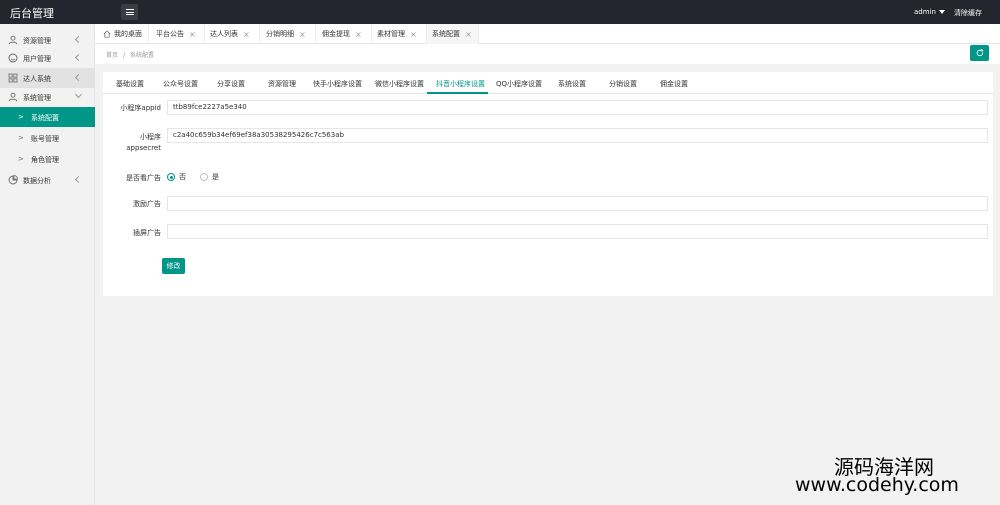  Describe the element at coordinates (143, 148) in the screenshot. I see `appsecret-label-line2: appsecret` at that location.